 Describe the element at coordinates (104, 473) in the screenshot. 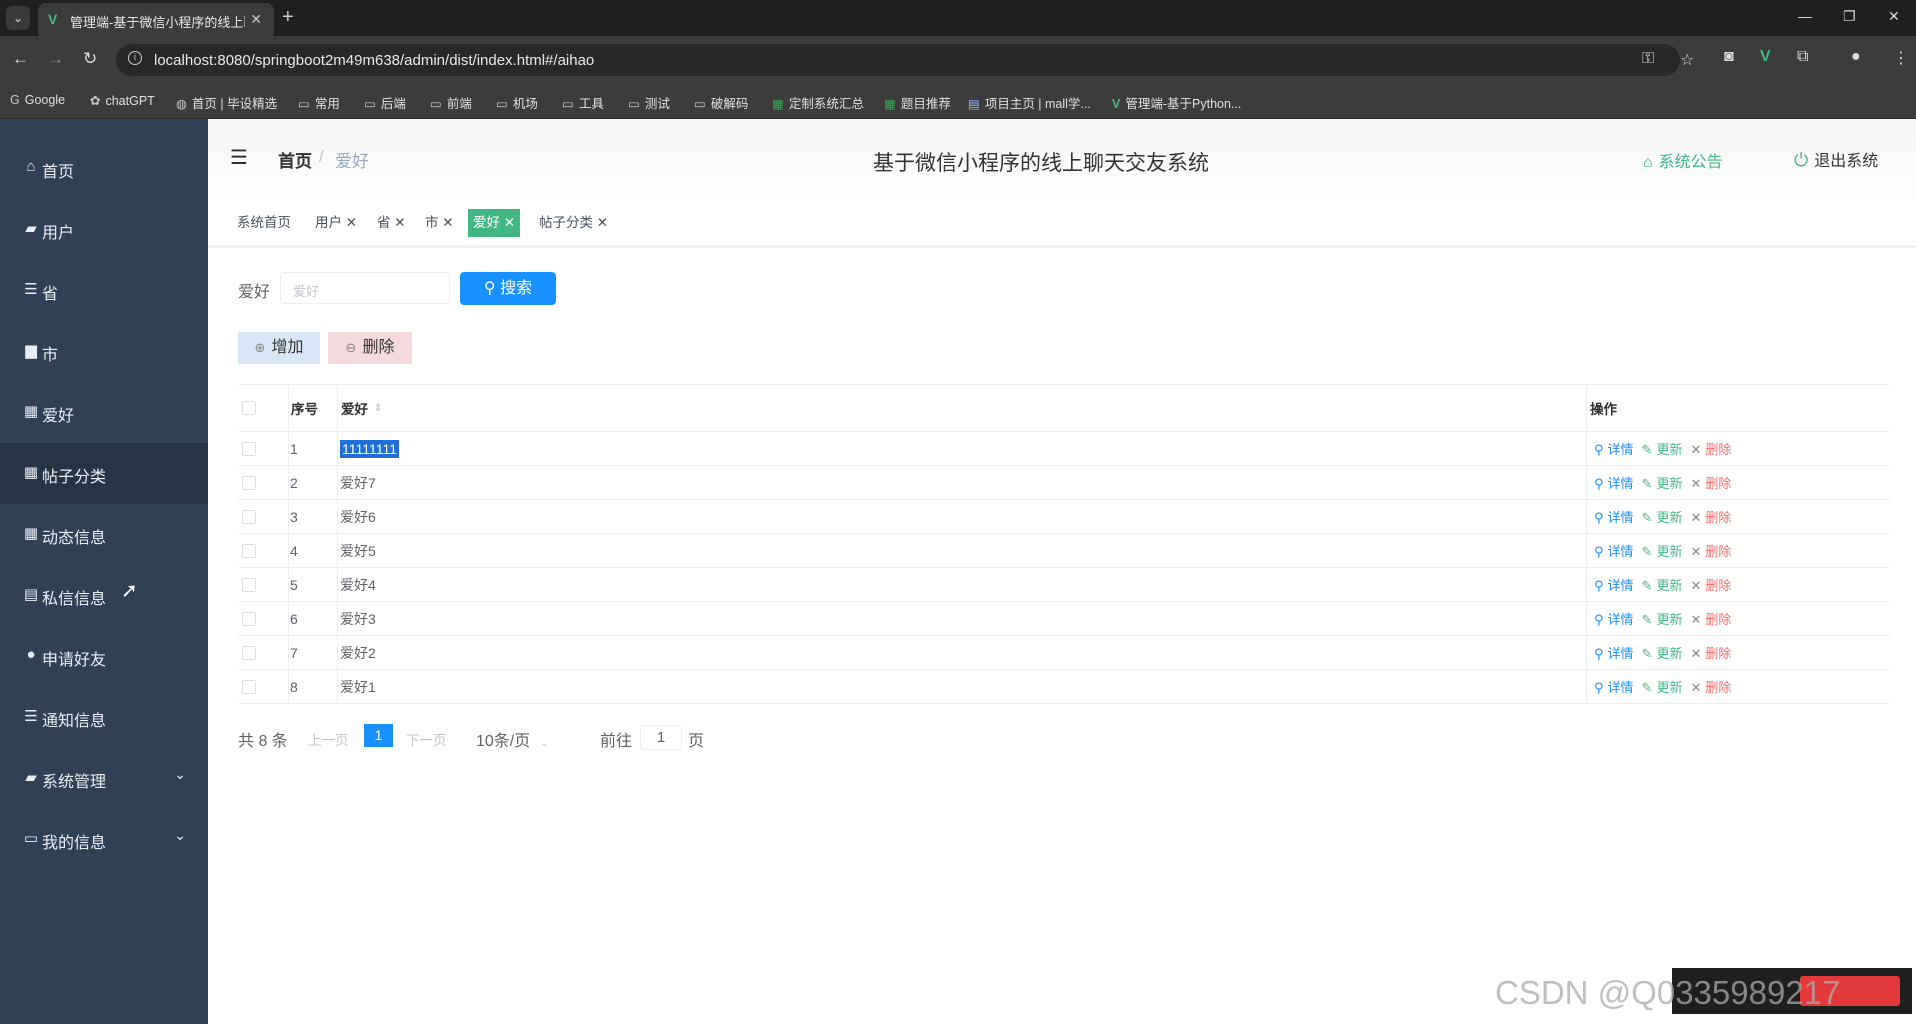

I see `sidebar-item-post-category: ▦ 帖子分类` at that location.